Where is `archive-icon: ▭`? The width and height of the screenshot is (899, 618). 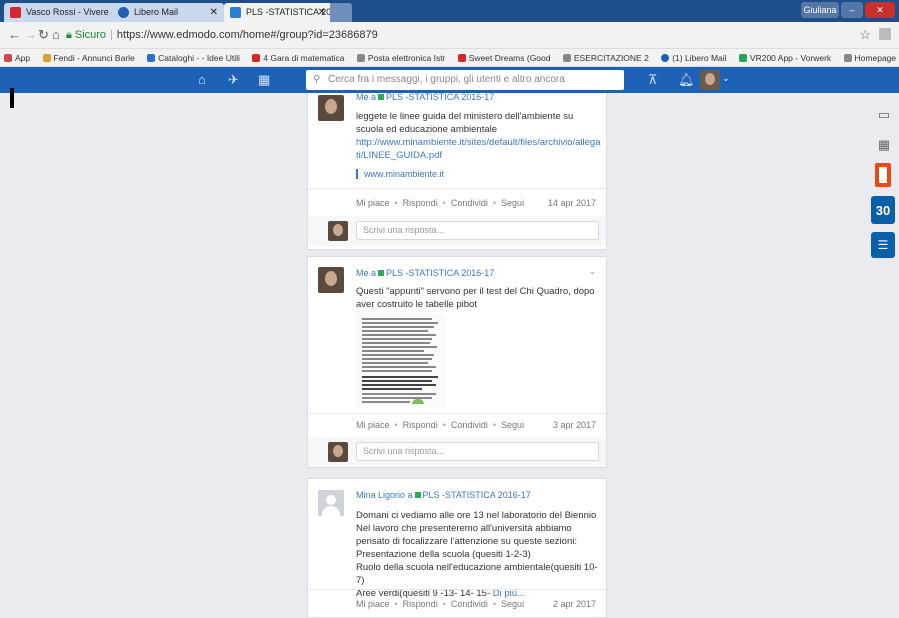
archive-icon: ▭ is located at coordinates (884, 115).